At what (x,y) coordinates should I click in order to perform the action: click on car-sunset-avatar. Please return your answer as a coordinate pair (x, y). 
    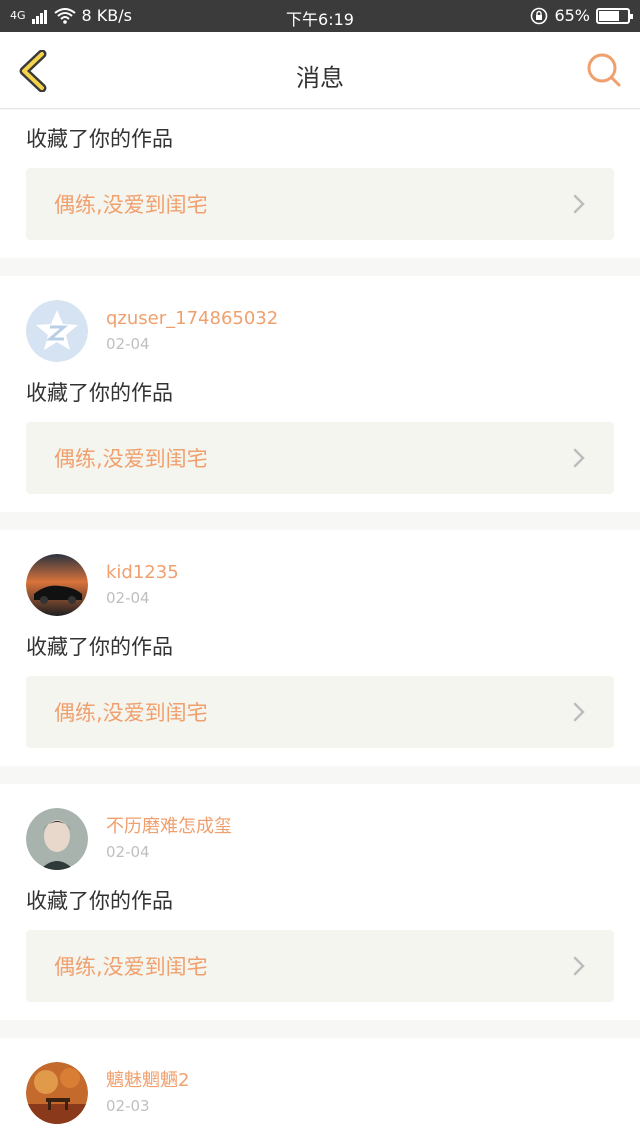
    Looking at the image, I should click on (57, 585).